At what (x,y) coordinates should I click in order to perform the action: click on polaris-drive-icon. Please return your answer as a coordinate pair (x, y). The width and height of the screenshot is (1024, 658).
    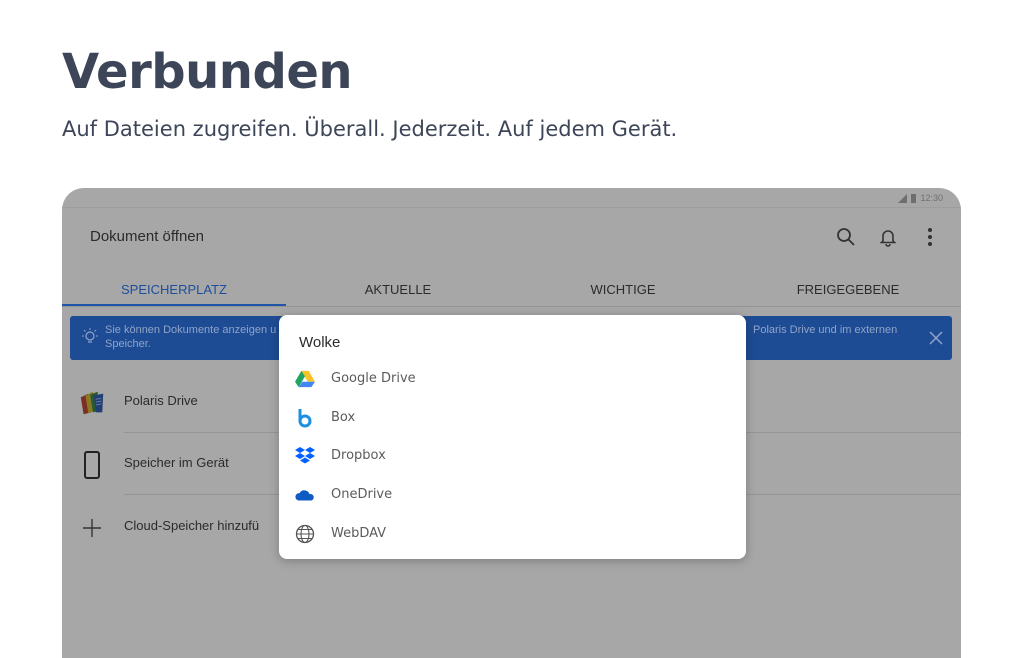
    Looking at the image, I should click on (92, 403).